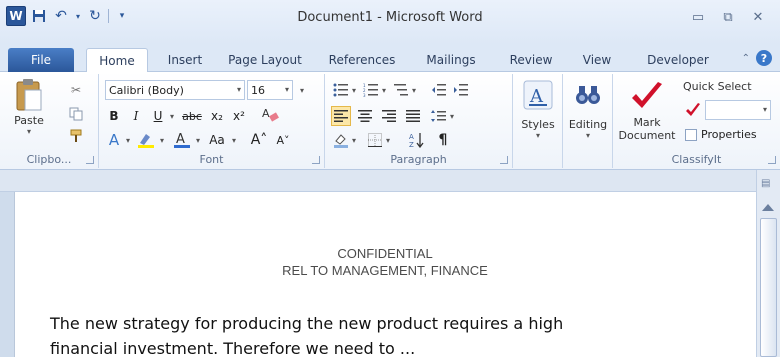  What do you see at coordinates (414, 90) in the screenshot?
I see `multilevel-dropdown-icon: ▾` at bounding box center [414, 90].